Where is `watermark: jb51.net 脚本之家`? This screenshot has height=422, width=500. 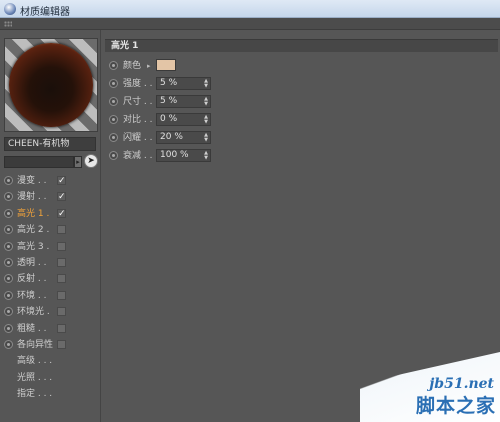
watermark: jb51.net 脚本之家 is located at coordinates (430, 387).